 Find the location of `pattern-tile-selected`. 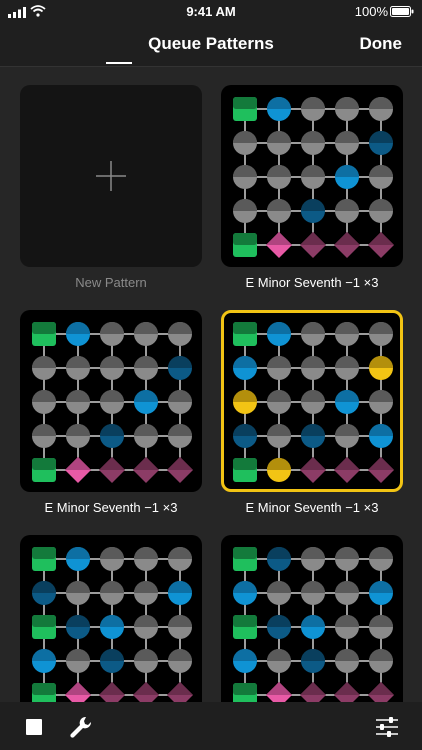

pattern-tile-selected is located at coordinates (312, 401).